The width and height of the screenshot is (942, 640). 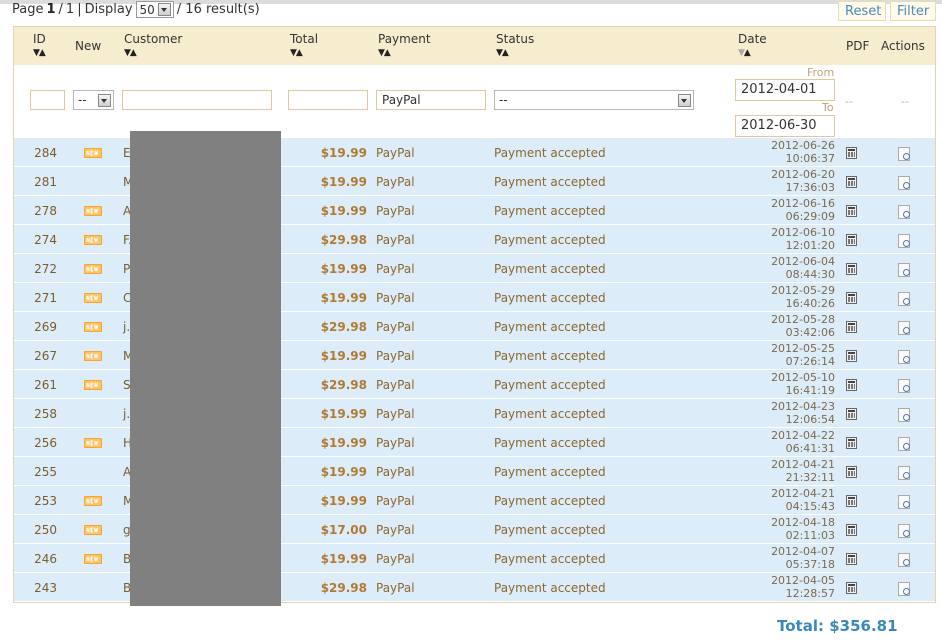 What do you see at coordinates (913, 11) in the screenshot?
I see `filter-button: Filter` at bounding box center [913, 11].